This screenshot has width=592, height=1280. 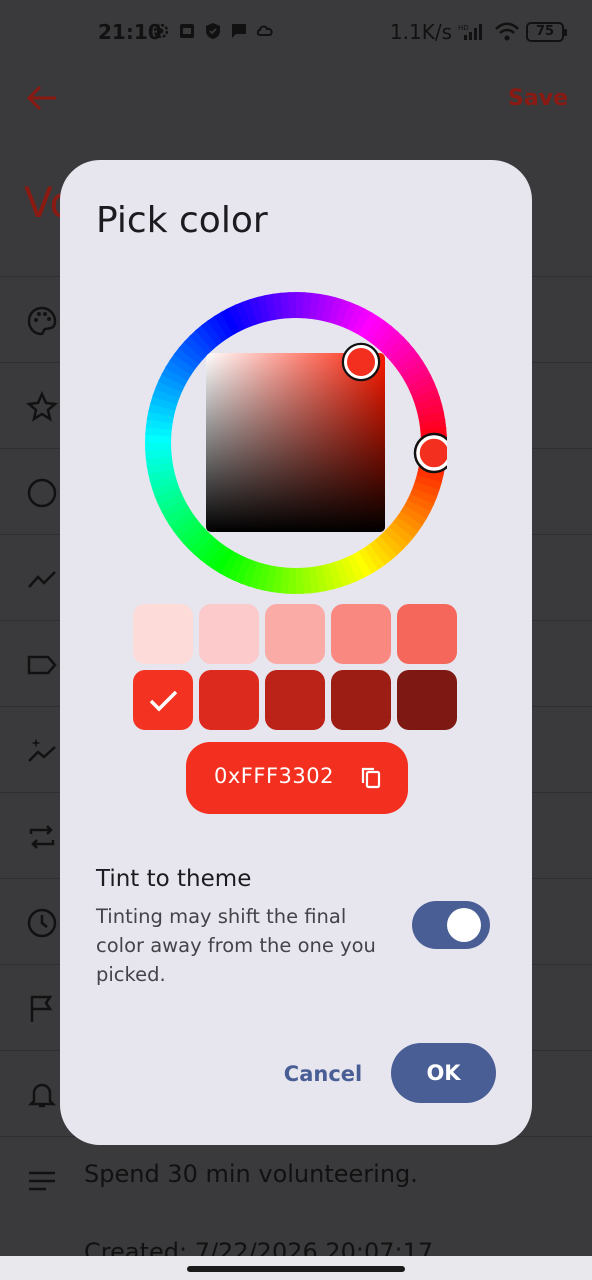 What do you see at coordinates (296, 443) in the screenshot?
I see `color-wheel` at bounding box center [296, 443].